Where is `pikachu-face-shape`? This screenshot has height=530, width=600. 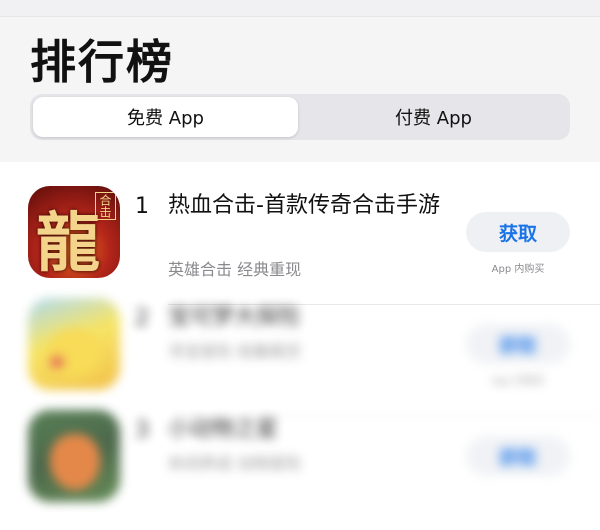 pikachu-face-shape is located at coordinates (74, 353).